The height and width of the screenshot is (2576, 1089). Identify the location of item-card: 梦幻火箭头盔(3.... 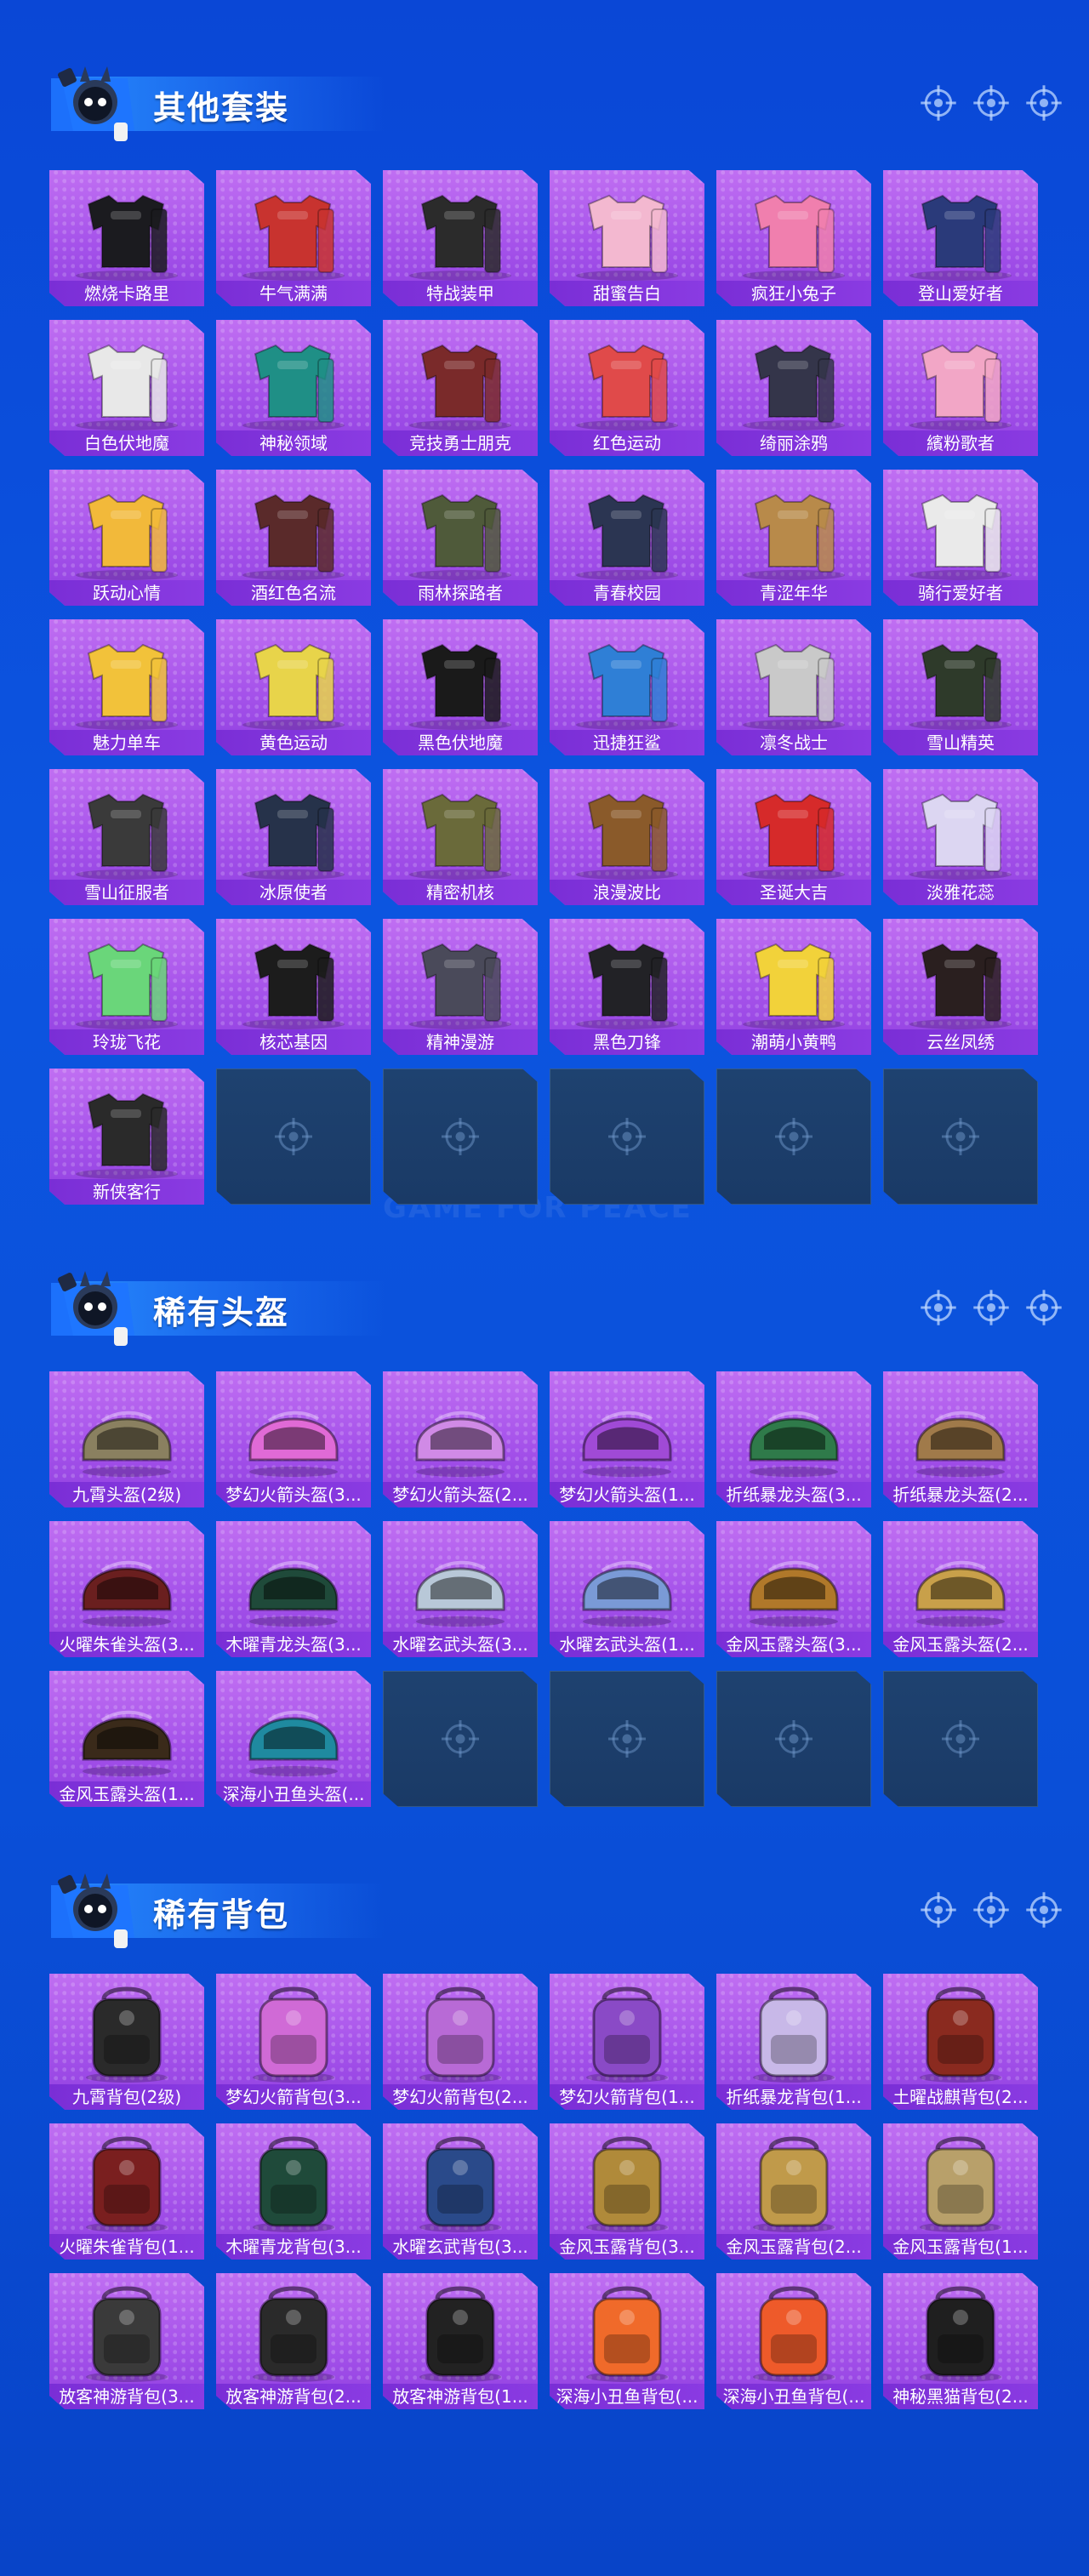
(293, 1439).